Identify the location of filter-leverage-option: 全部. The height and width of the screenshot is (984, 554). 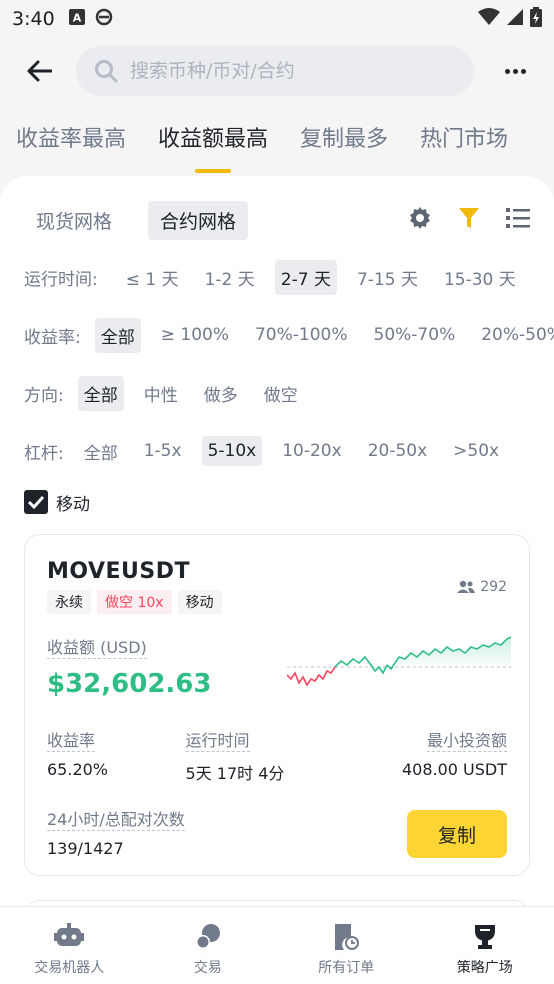
(101, 451).